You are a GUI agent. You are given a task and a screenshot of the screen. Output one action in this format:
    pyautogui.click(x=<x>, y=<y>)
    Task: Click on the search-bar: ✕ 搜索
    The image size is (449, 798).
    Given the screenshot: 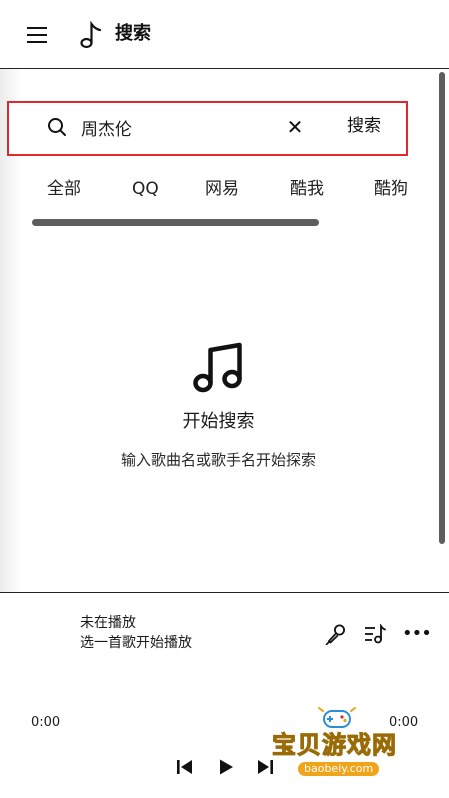 What is the action you would take?
    pyautogui.click(x=207, y=128)
    